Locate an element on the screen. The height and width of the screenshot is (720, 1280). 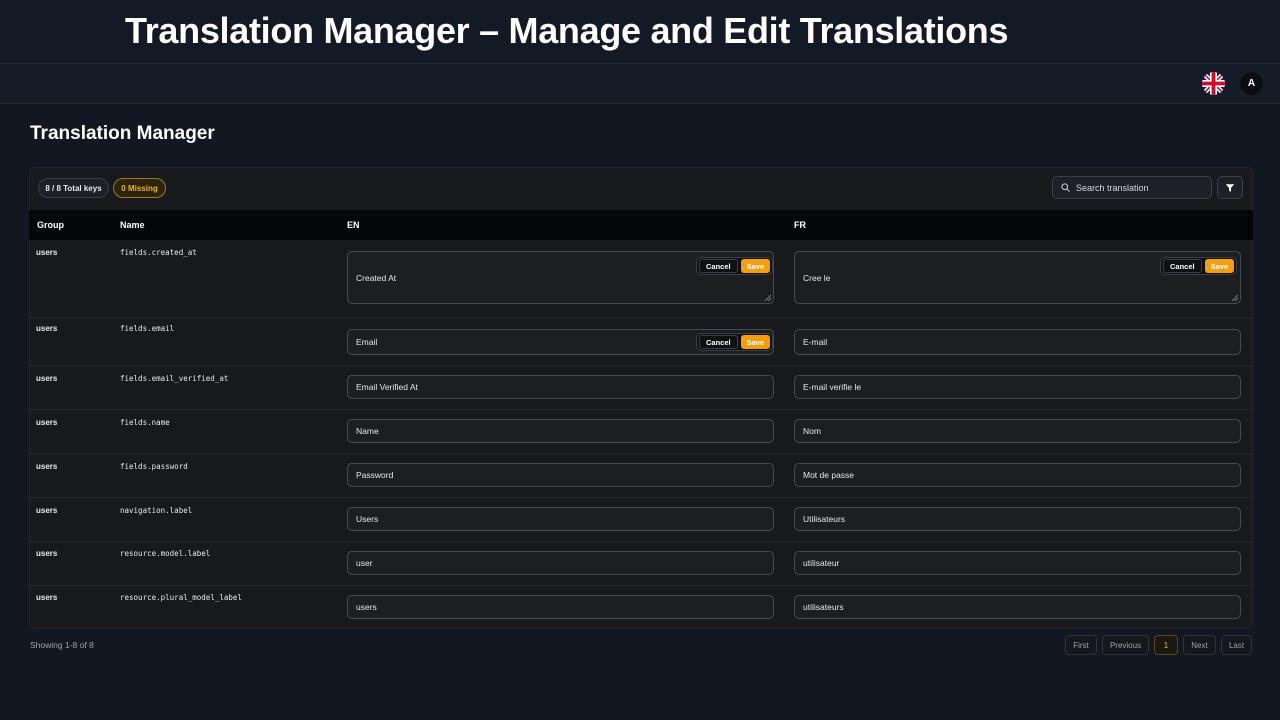
pagination-next-button: Next is located at coordinates (1199, 645).